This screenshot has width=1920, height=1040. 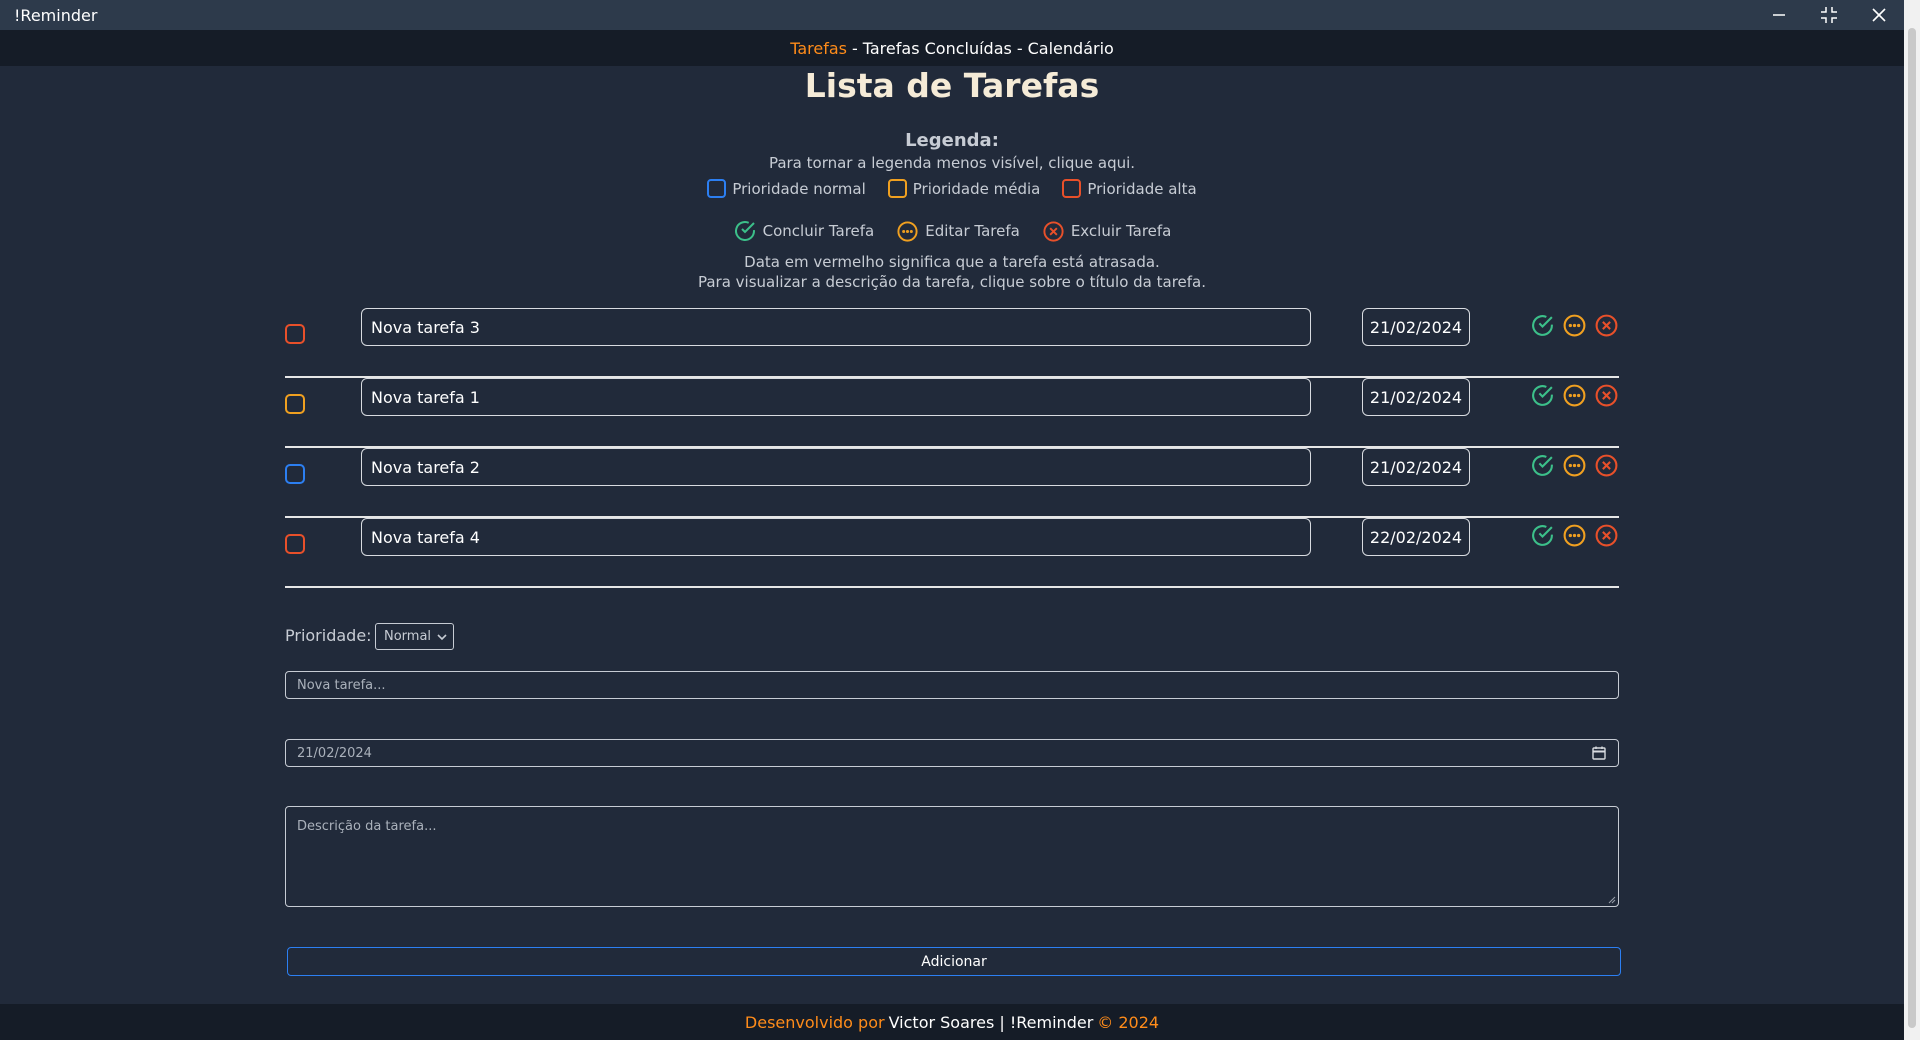 I want to click on app-title: !Reminder, so click(x=56, y=15).